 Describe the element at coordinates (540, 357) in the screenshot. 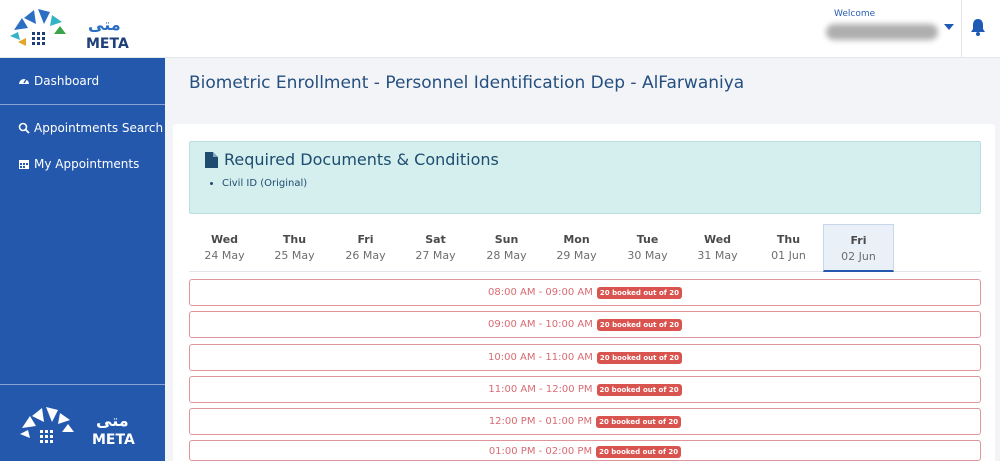

I see `slot-time: 10:00 AM - 11:00 AM` at that location.